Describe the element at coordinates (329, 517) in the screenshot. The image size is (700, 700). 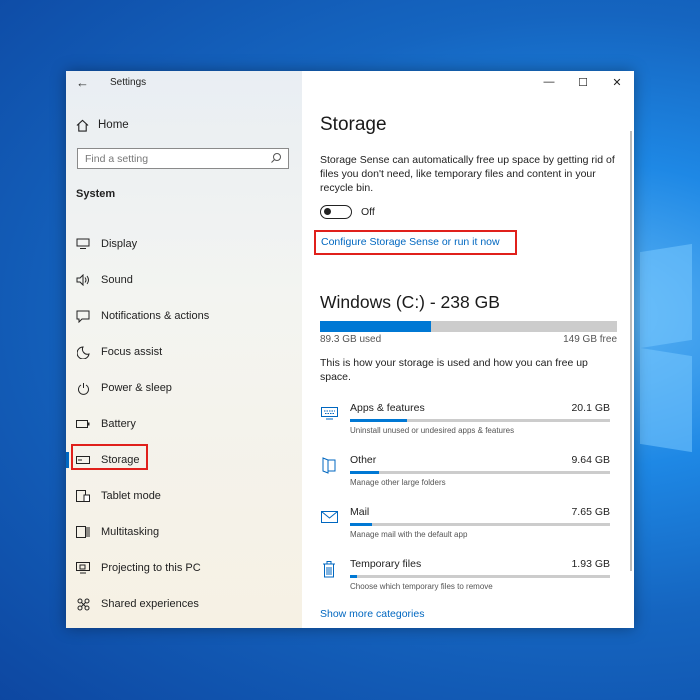
I see `mail-icon` at that location.